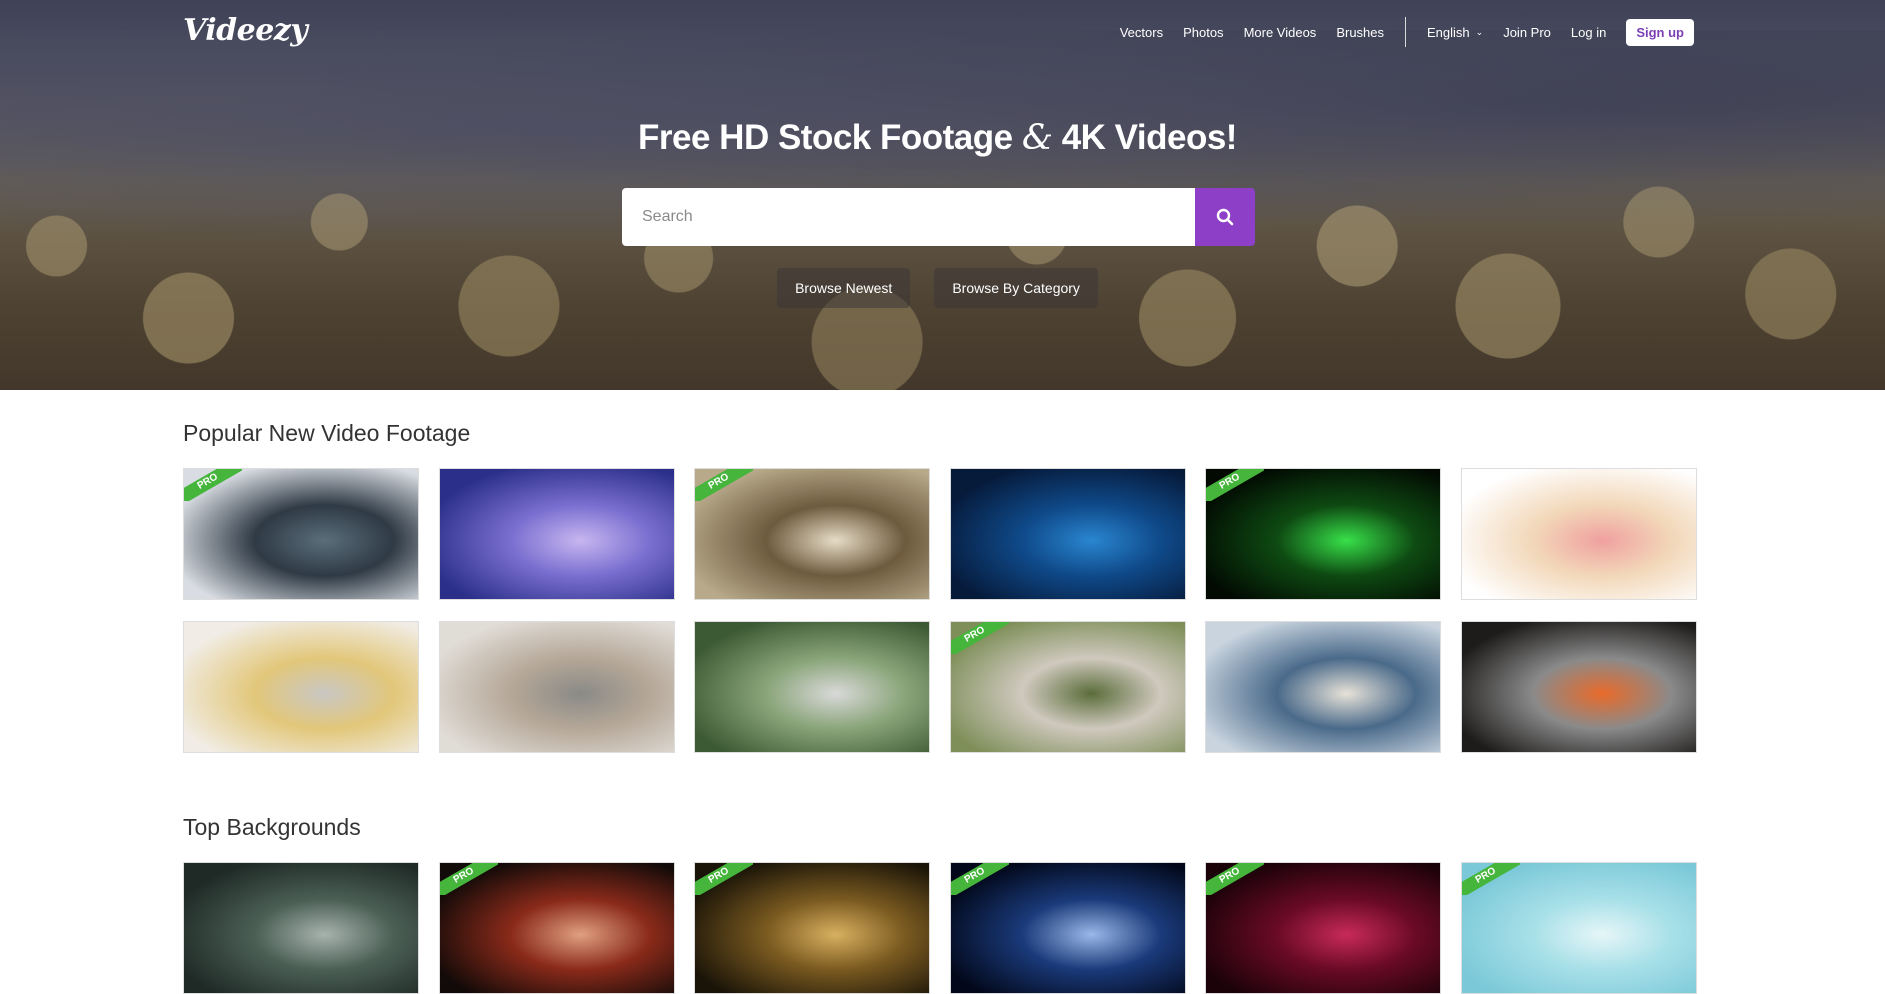 The height and width of the screenshot is (994, 1885). I want to click on nav-divider, so click(1406, 32).